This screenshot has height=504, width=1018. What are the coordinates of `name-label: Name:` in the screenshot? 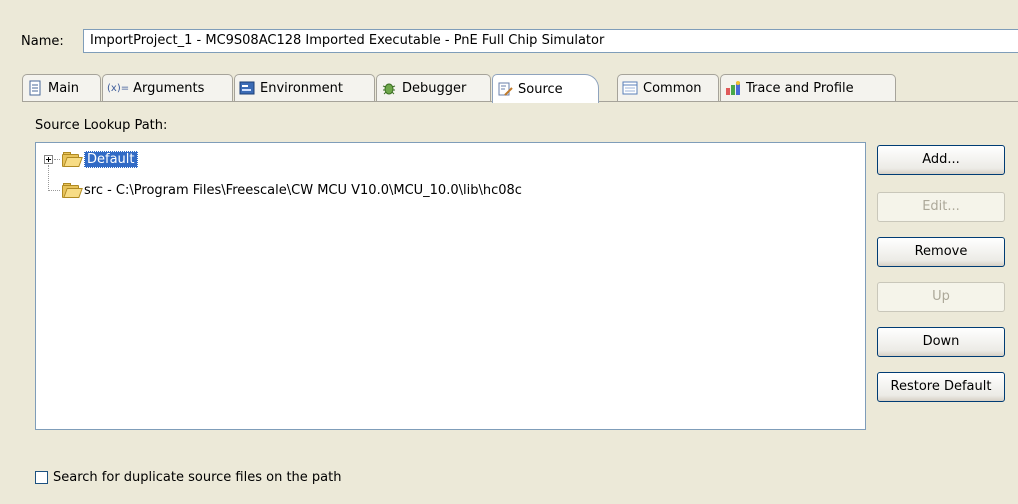 It's located at (42, 41).